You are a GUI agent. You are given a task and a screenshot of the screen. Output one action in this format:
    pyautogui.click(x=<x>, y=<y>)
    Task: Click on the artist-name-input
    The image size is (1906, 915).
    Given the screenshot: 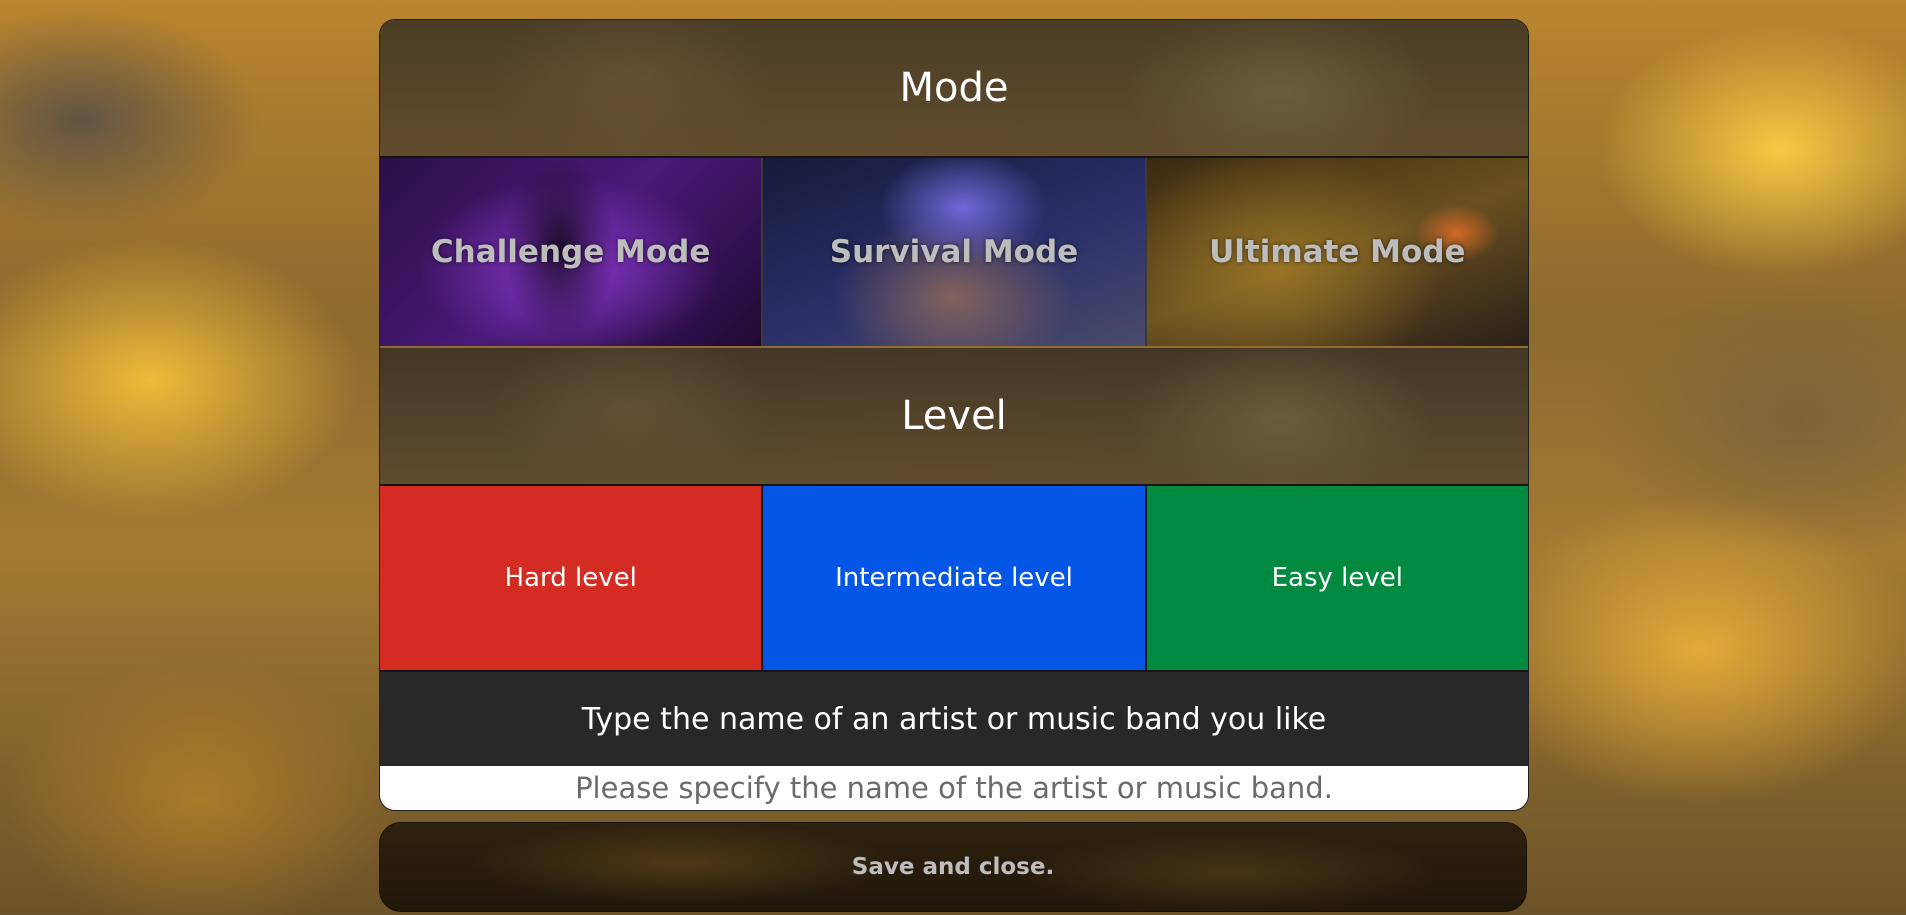 What is the action you would take?
    pyautogui.click(x=954, y=788)
    